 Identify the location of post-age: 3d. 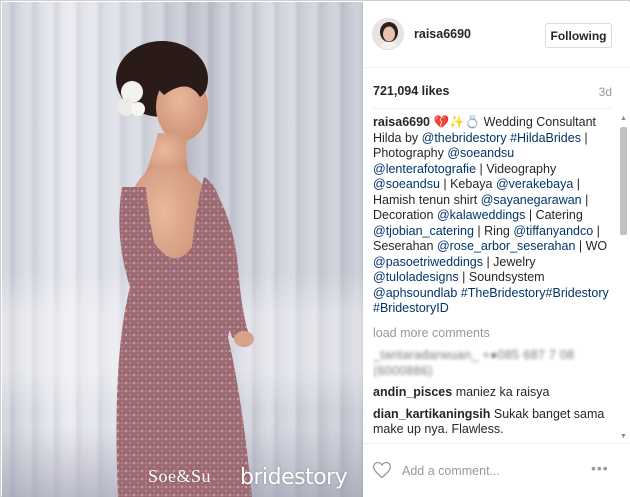
(605, 92).